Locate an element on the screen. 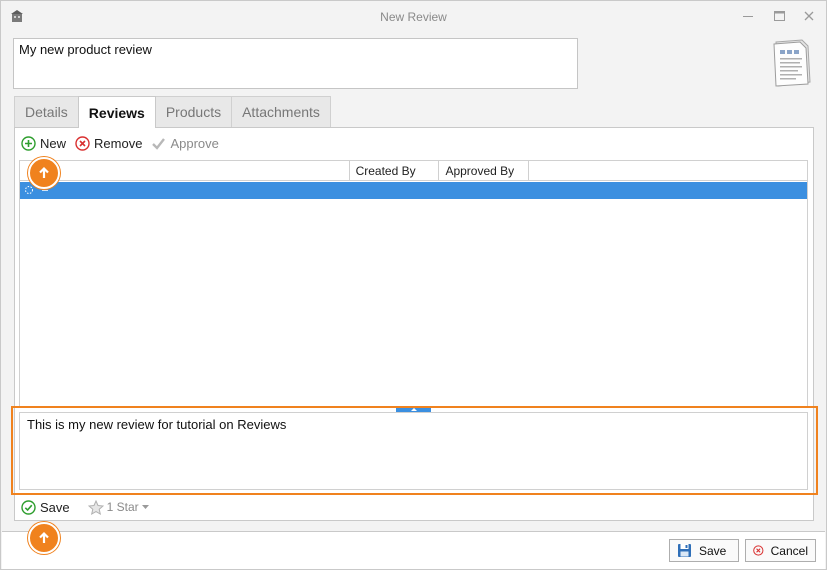  save-review-button: Save is located at coordinates (45, 507).